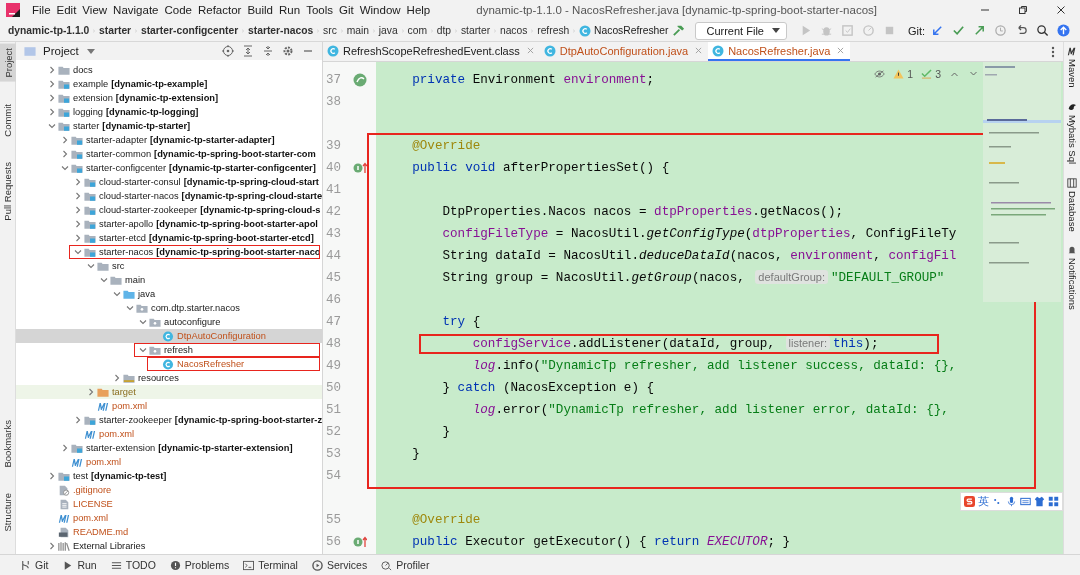 This screenshot has height=575, width=1080. Describe the element at coordinates (333, 366) in the screenshot. I see `line-number: 49` at that location.